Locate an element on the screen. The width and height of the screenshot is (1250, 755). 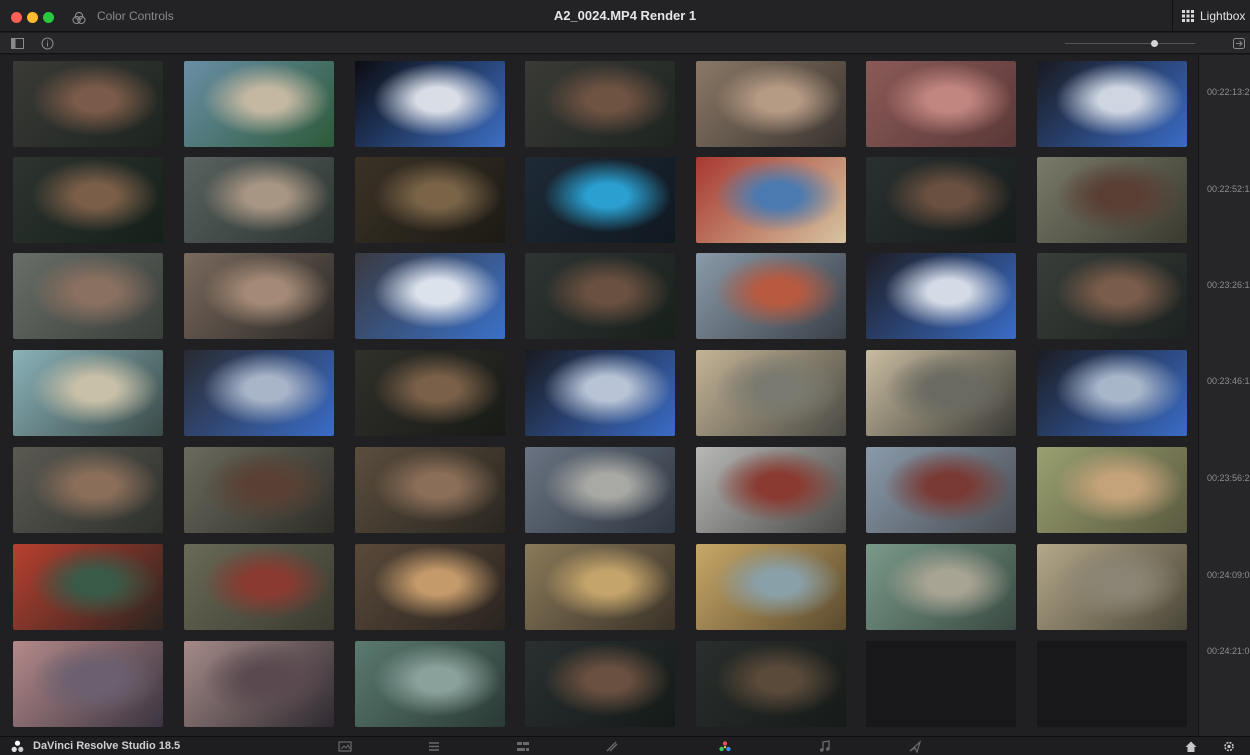
exit-lightbox-icon is located at coordinates (1239, 43).